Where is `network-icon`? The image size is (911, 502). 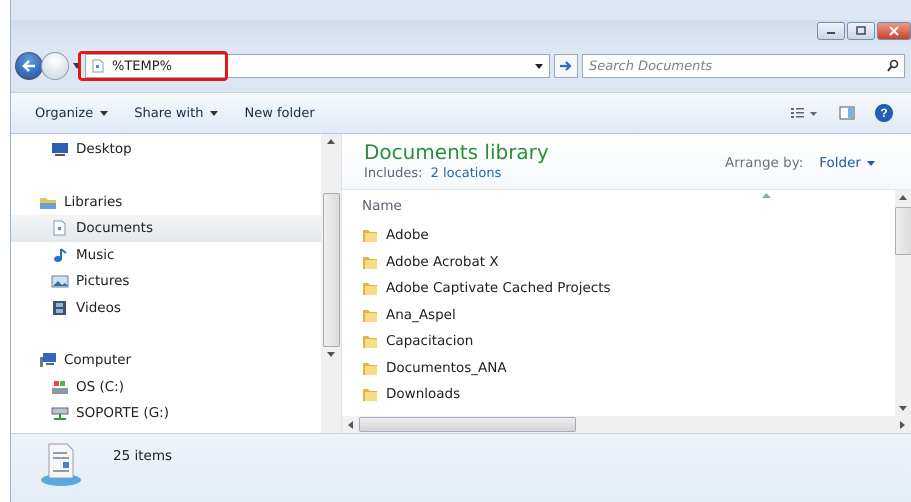 network-icon is located at coordinates (60, 413).